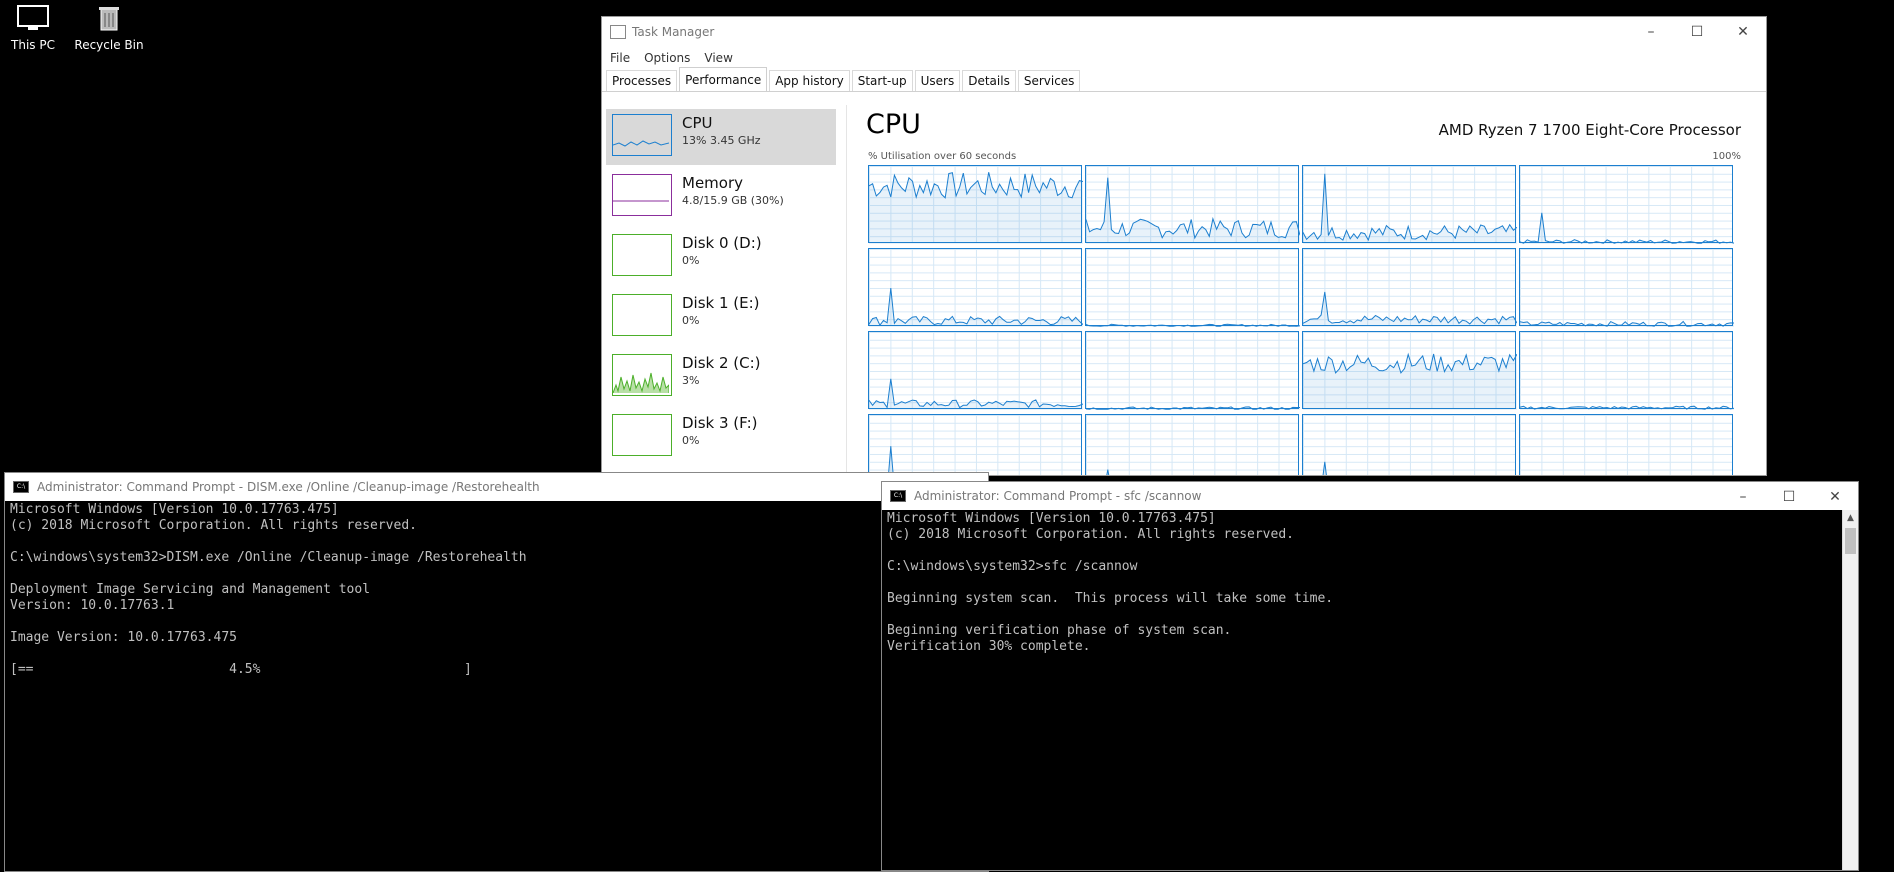 The width and height of the screenshot is (1894, 872). What do you see at coordinates (720, 423) in the screenshot?
I see `resource-name: Disk 3 (F:)` at bounding box center [720, 423].